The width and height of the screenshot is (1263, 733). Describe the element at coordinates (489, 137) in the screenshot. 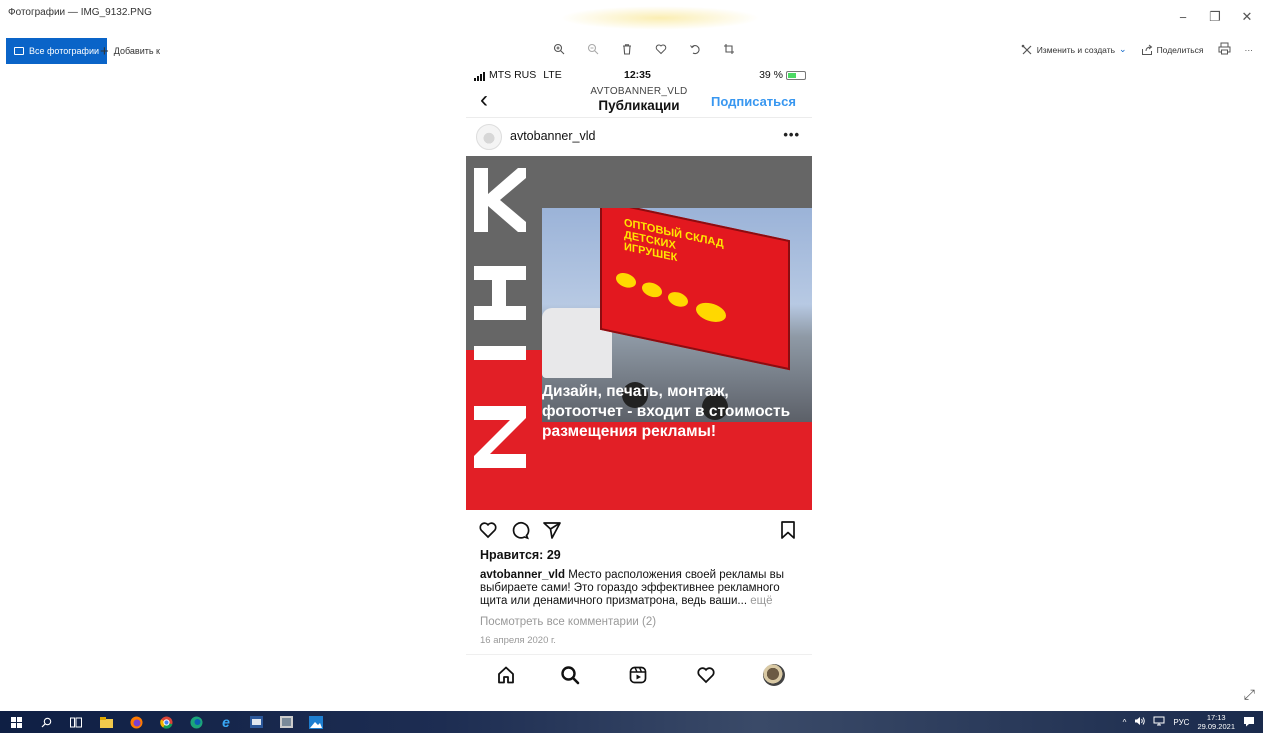

I see `avatar` at that location.